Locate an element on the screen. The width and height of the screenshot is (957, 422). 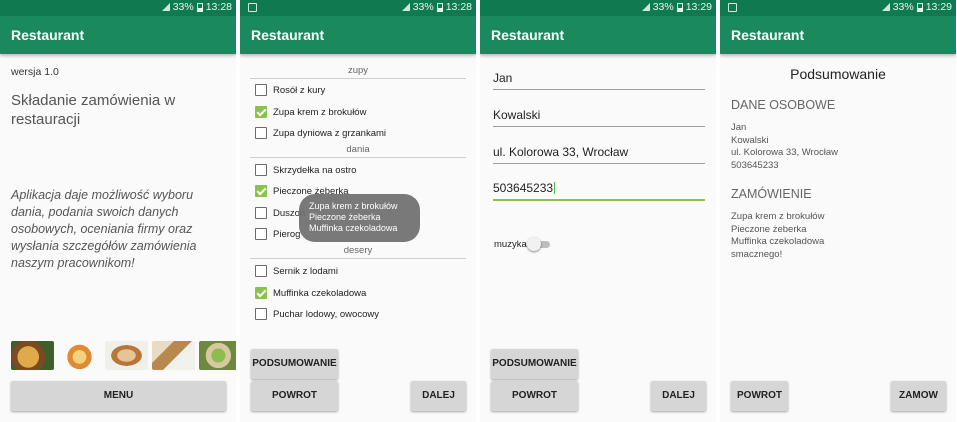
section-header-desserts: desery is located at coordinates (358, 252).